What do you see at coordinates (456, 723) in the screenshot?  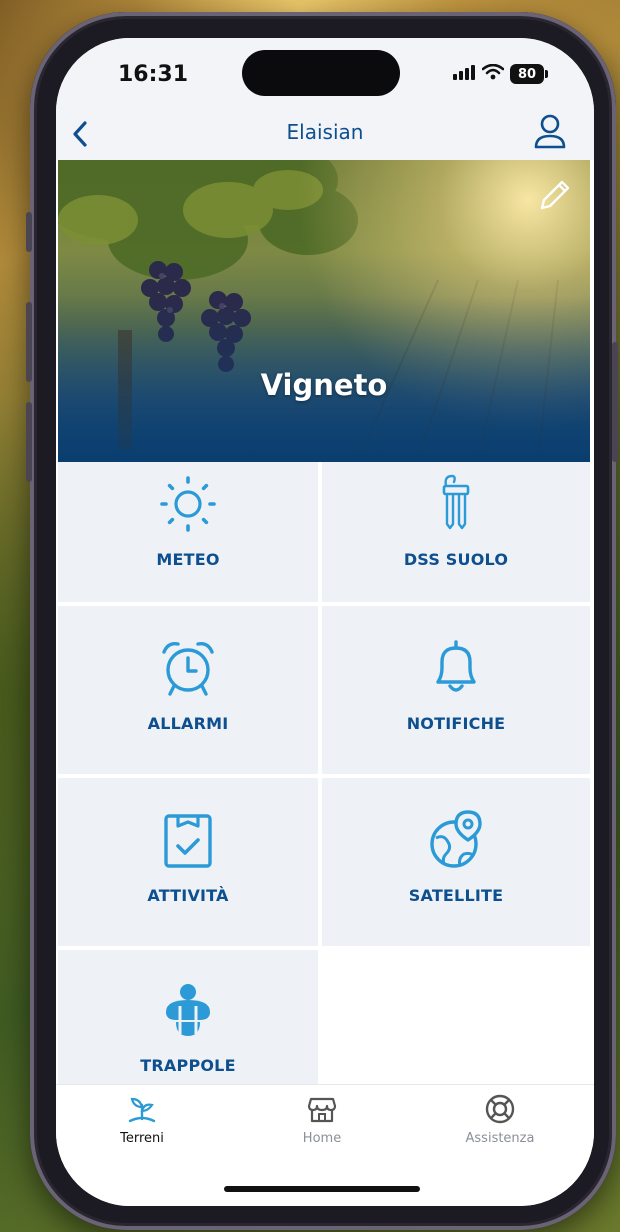 I see `tile-label: NOTIFICHE` at bounding box center [456, 723].